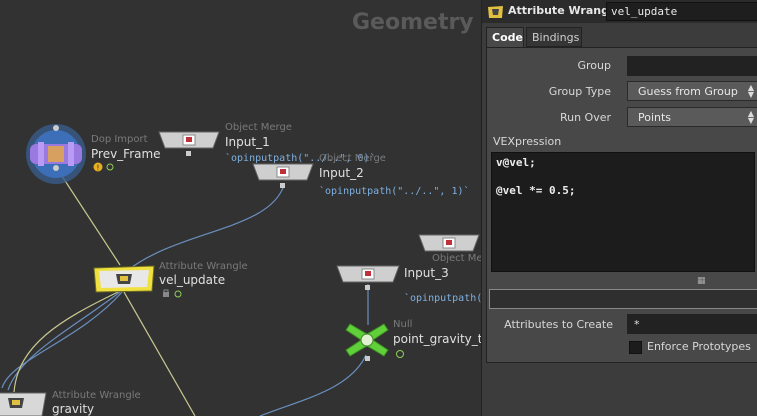 Image resolution: width=757 pixels, height=416 pixels. Describe the element at coordinates (505, 37) in the screenshot. I see `tab-code: Code` at that location.